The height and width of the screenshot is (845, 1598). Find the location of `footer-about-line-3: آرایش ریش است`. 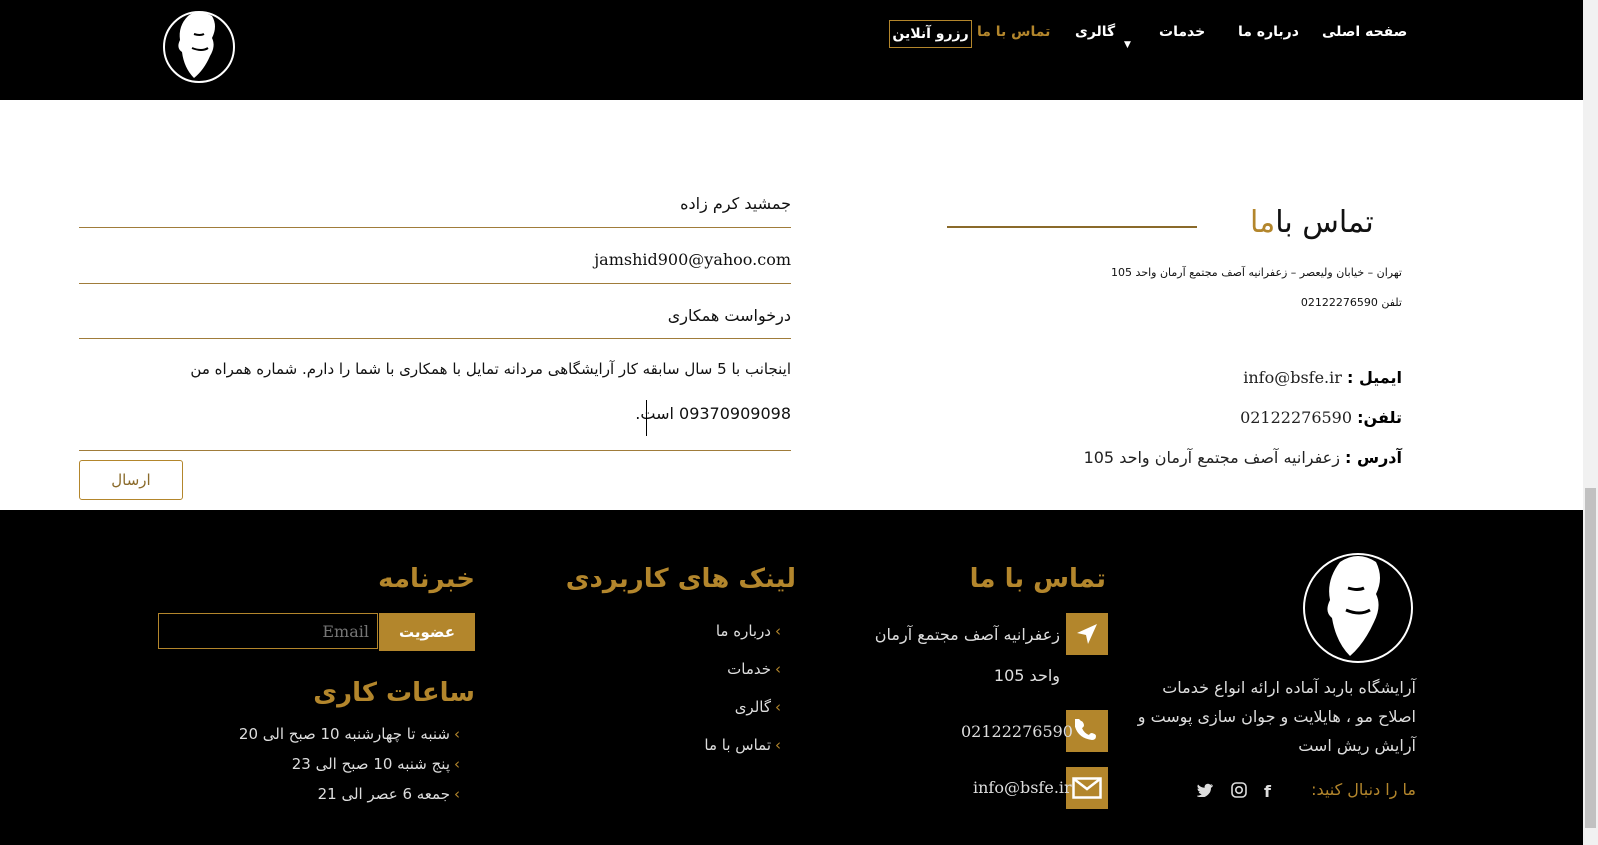

footer-about-line-3: آرایش ریش است is located at coordinates (1357, 745).